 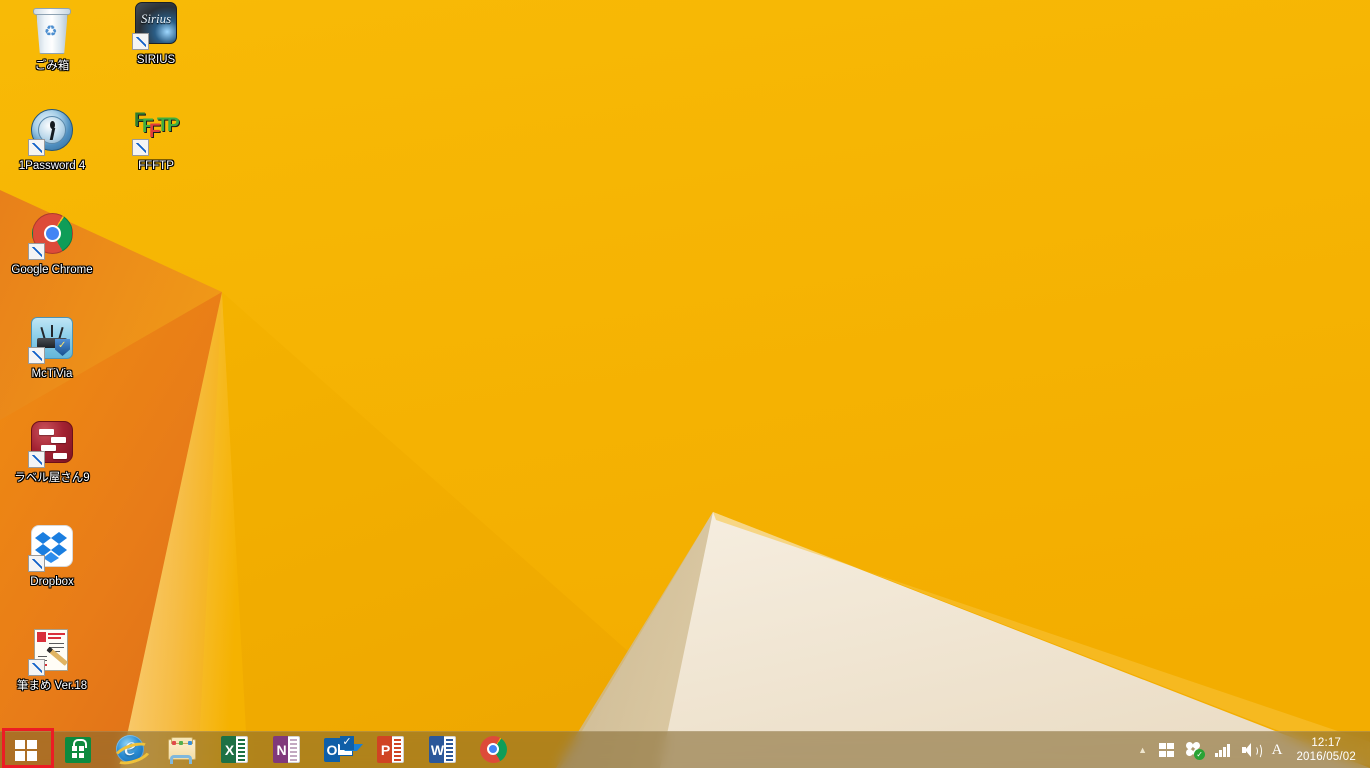 What do you see at coordinates (156, 132) in the screenshot?
I see `ffftp-icon: F F F T P` at bounding box center [156, 132].